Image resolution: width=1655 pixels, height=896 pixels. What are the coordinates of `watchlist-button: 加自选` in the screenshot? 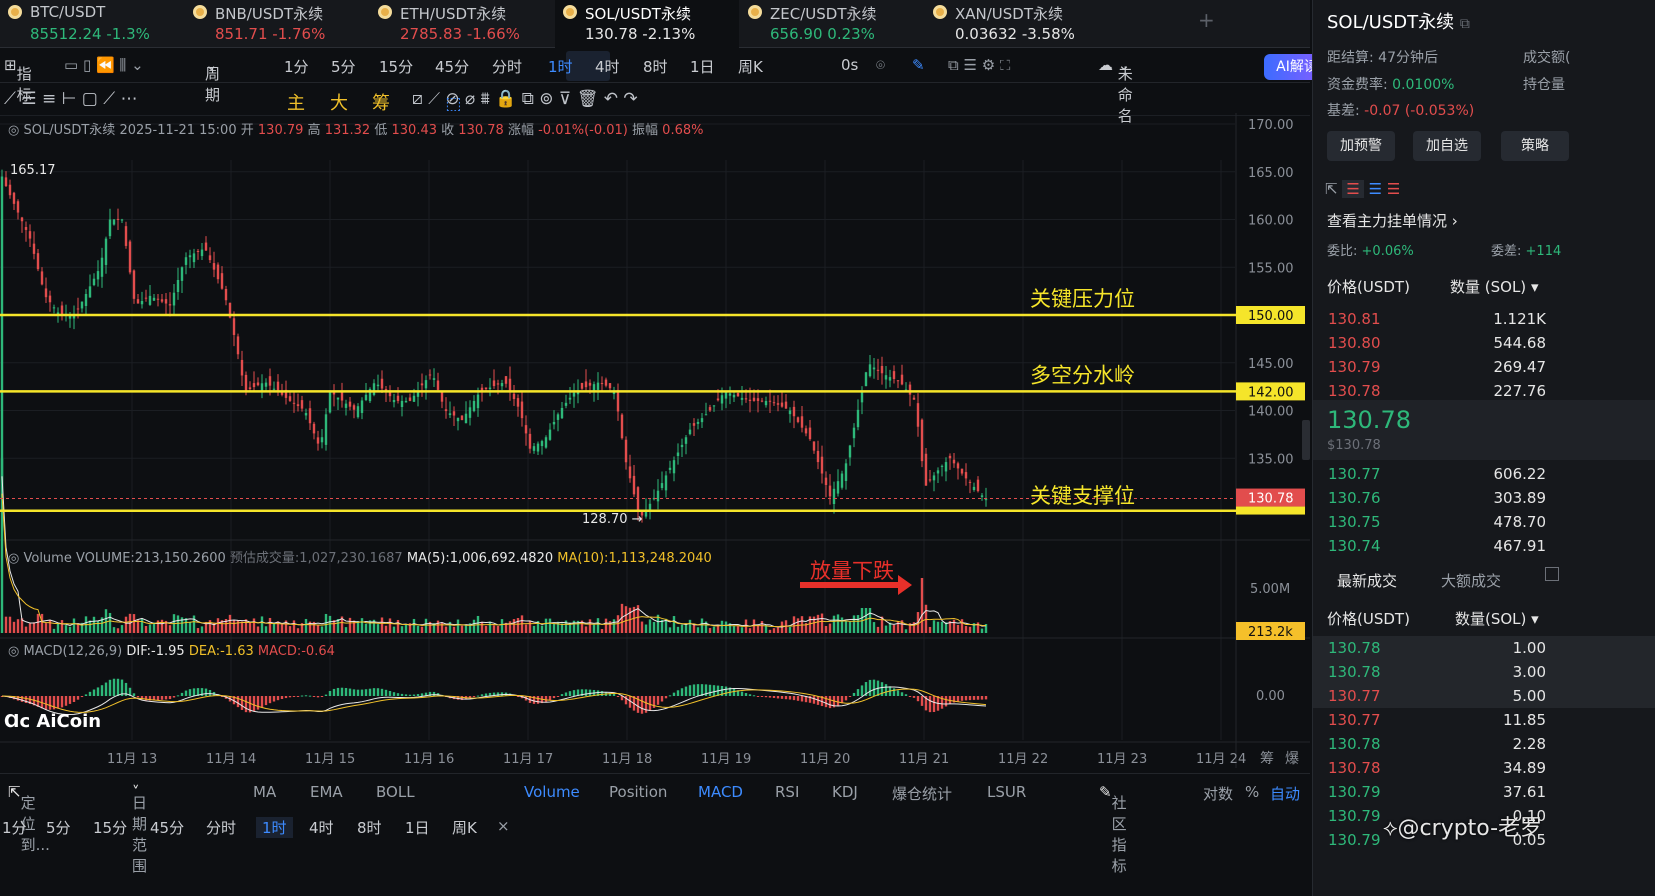 It's located at (1447, 146).